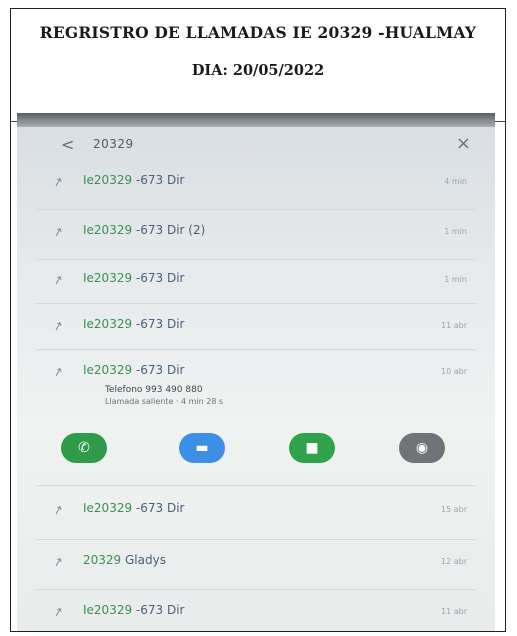 Image resolution: width=517 pixels, height=636 pixels. I want to click on page-title: REGRISTRO DE LLAMADAS IE 20329 -HUALMAY, so click(258, 32).